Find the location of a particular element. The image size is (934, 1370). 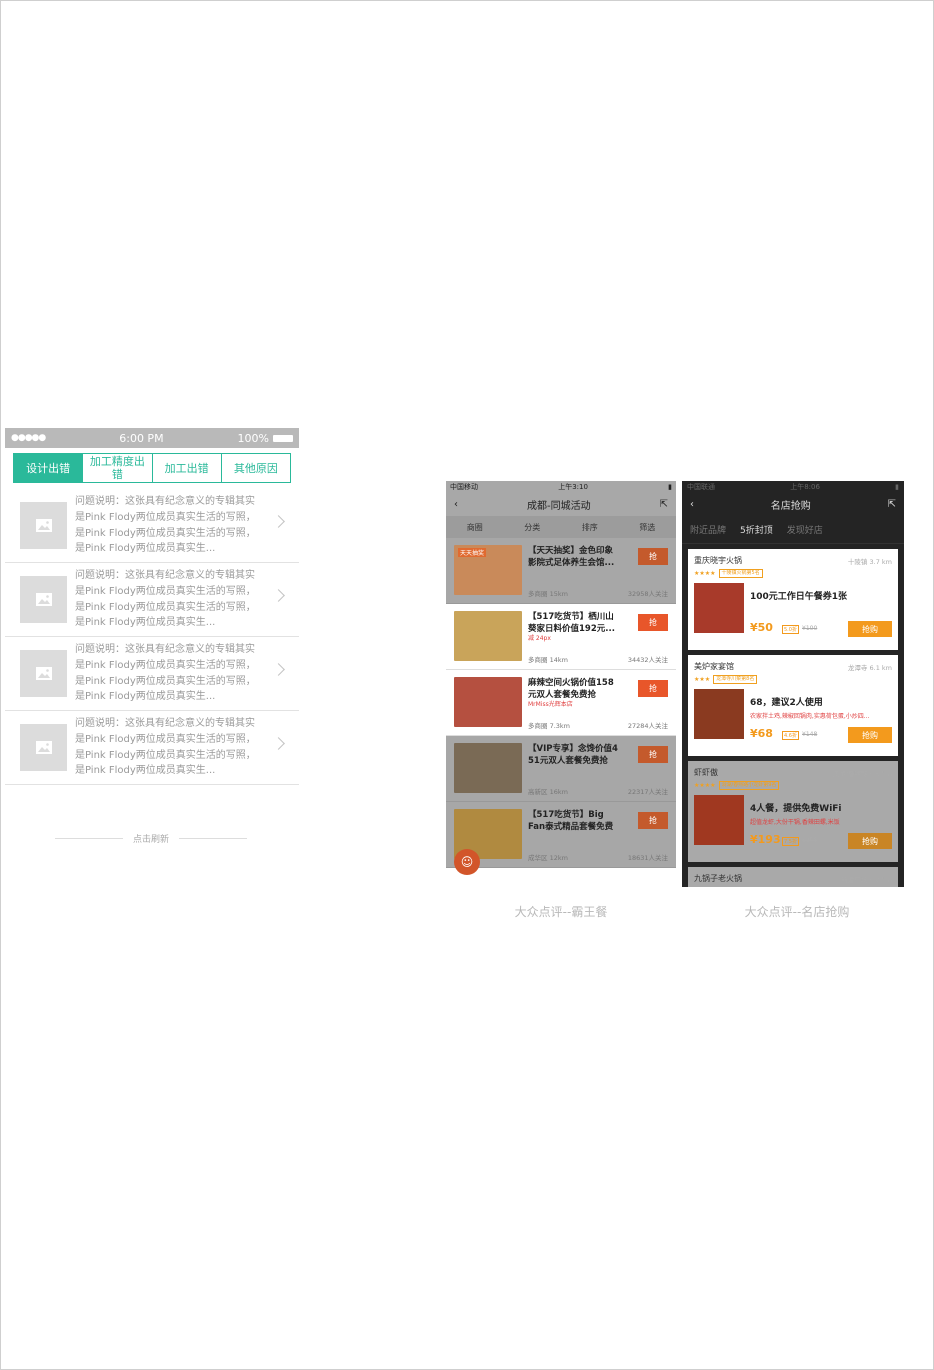

tab-discover: 发现好店 is located at coordinates (805, 529).